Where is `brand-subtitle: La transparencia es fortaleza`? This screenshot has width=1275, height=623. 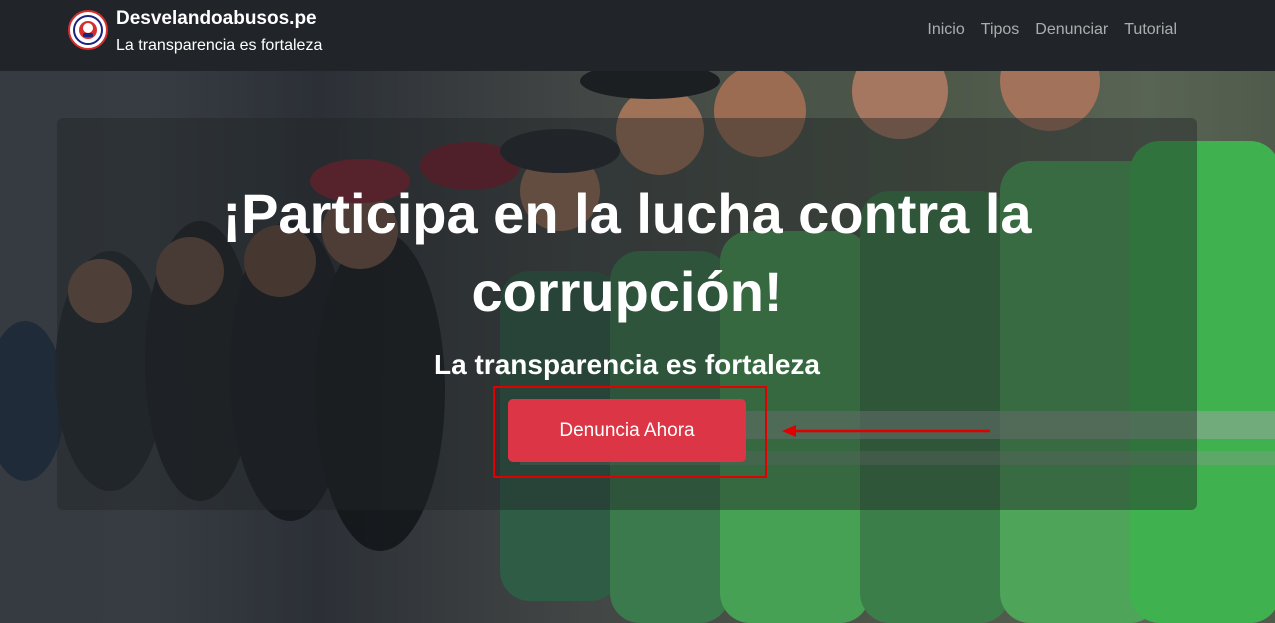
brand-subtitle: La transparencia es fortaleza is located at coordinates (219, 45).